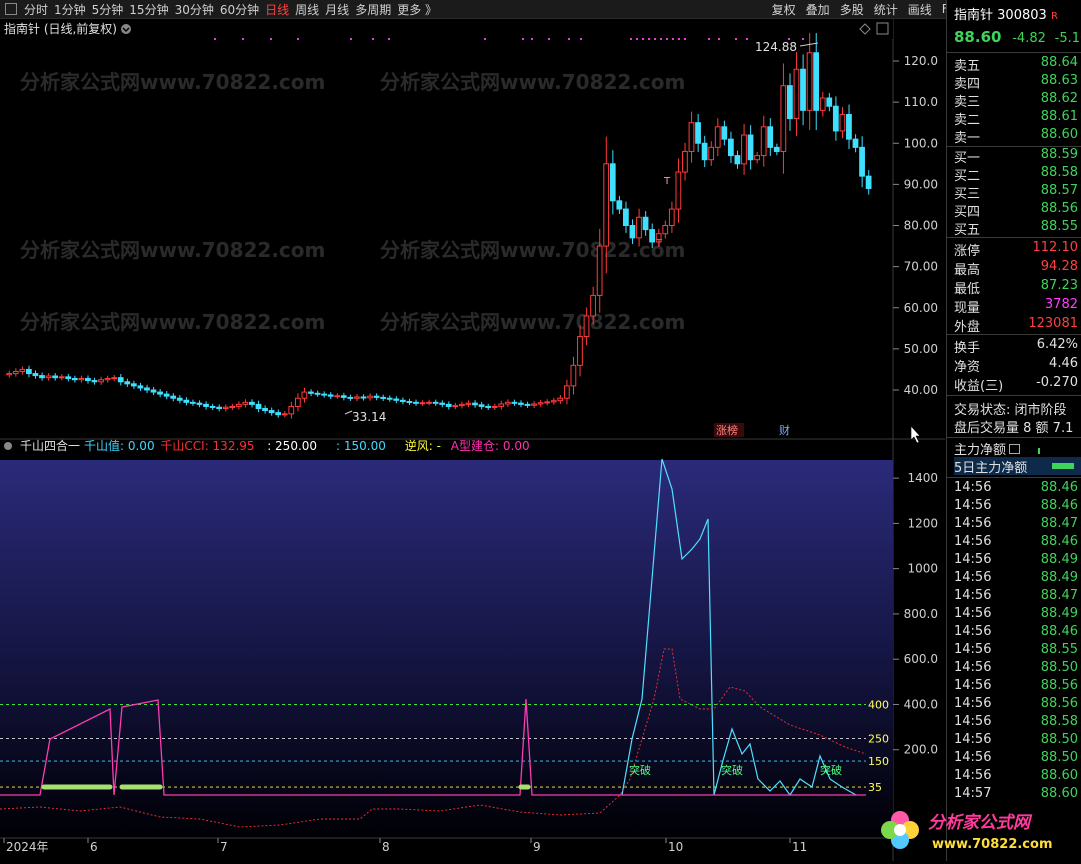 This screenshot has height=864, width=1081. What do you see at coordinates (1059, 649) in the screenshot?
I see `tick-row-value: 88.55` at bounding box center [1059, 649].